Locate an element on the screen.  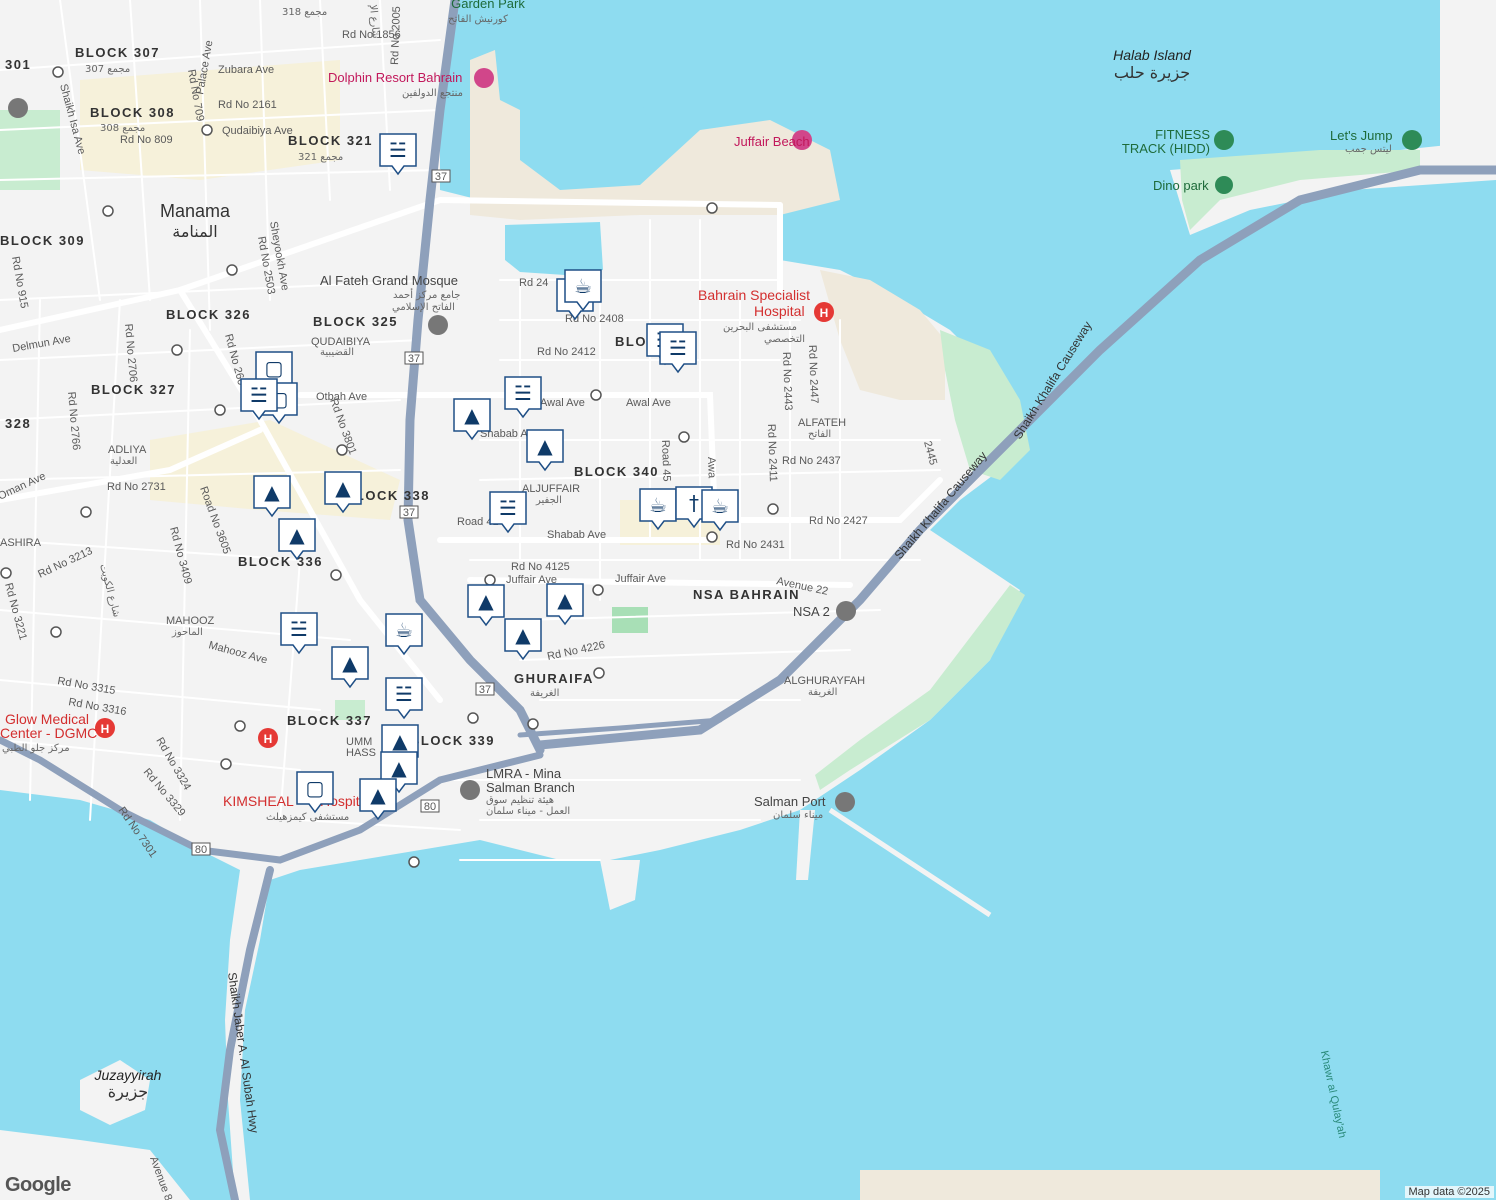
island-label-juzayyirah-ar: جزيرة is located at coordinates (128, 1092).